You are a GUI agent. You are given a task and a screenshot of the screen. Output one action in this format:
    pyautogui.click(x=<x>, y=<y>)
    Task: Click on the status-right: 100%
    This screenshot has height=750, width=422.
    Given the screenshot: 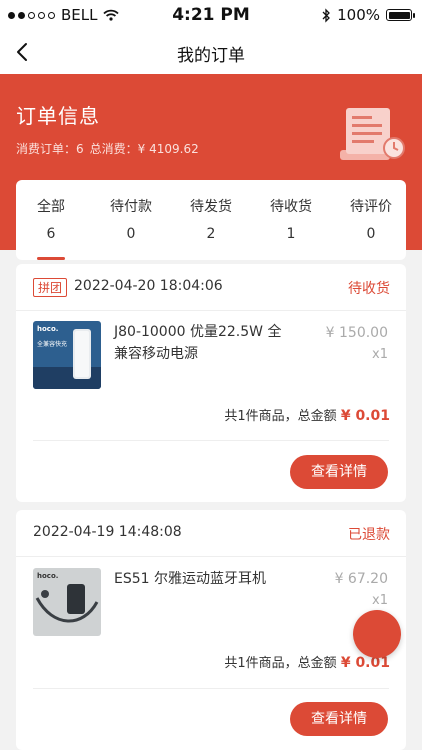 What is the action you would take?
    pyautogui.click(x=368, y=15)
    